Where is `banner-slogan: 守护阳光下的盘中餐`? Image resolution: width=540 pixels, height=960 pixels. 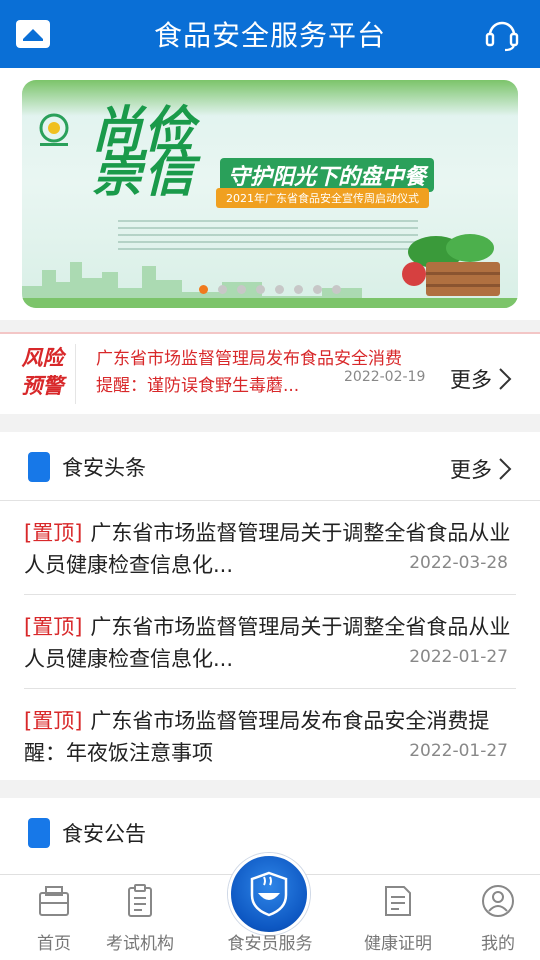
banner-slogan: 守护阳光下的盘中餐 is located at coordinates (327, 175).